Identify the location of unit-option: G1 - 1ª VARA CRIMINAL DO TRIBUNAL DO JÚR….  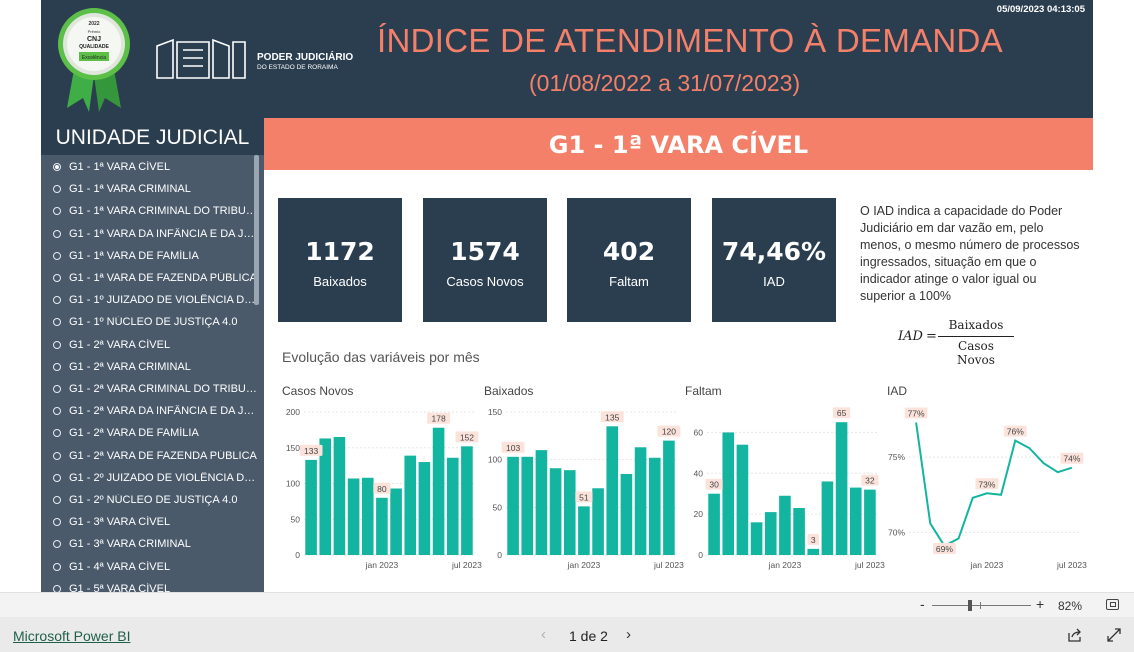
(155, 211).